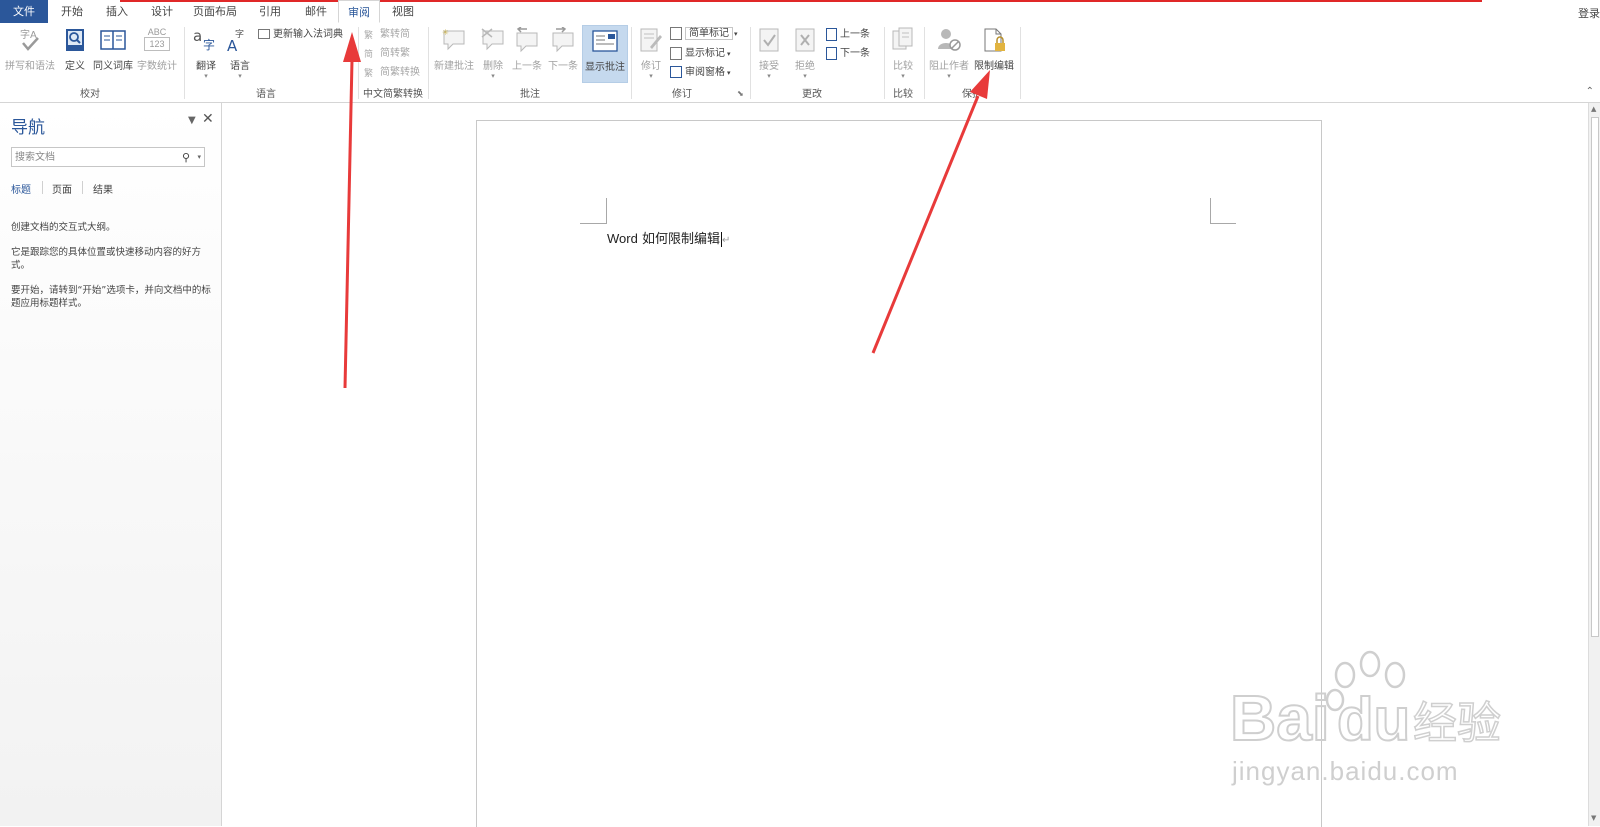 The height and width of the screenshot is (827, 1600). Describe the element at coordinates (75, 40) in the screenshot. I see `define-book-icon` at that location.